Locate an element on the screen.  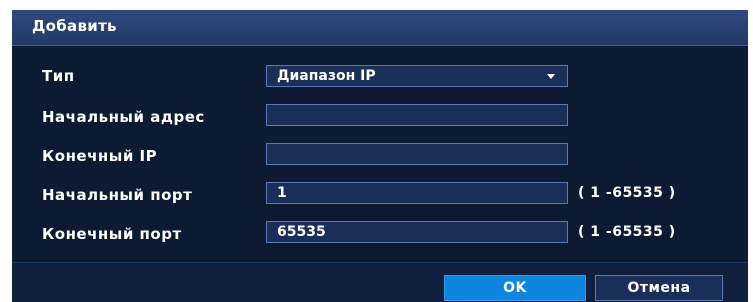
dialog-footer: OK Отмена is located at coordinates (380, 282).